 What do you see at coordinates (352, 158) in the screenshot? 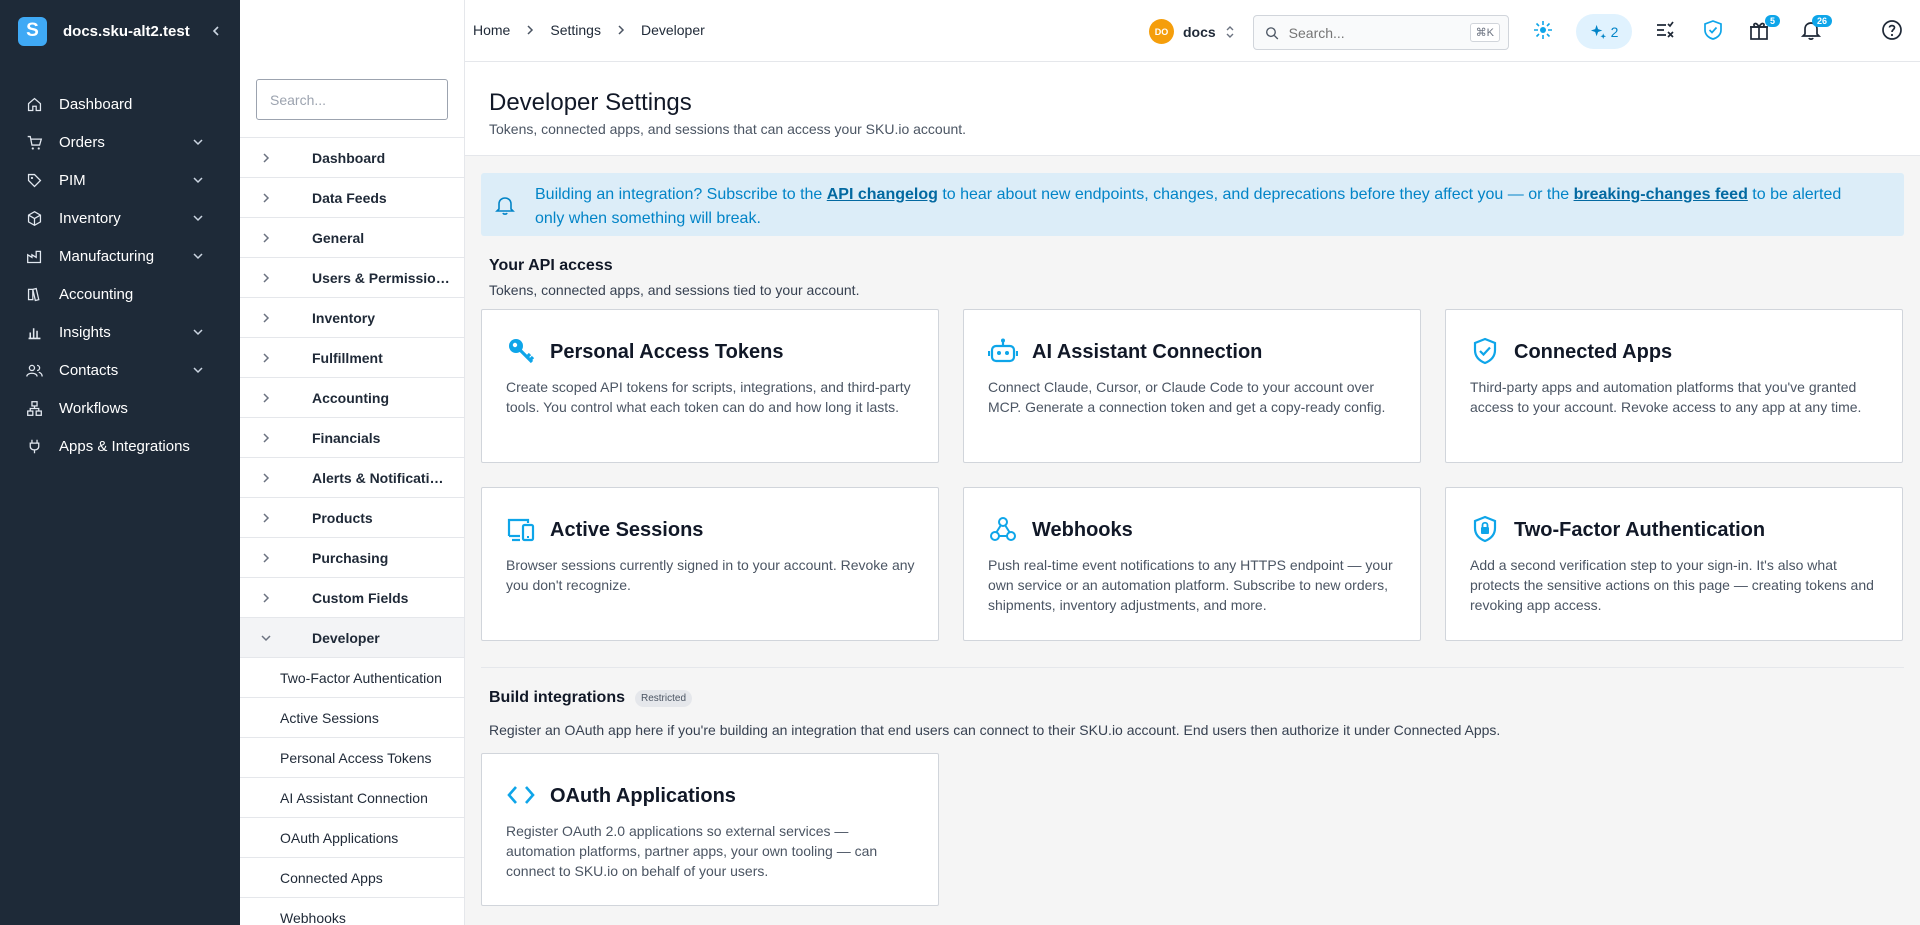
I see `settings-item-dashboard: Dashboard` at bounding box center [352, 158].